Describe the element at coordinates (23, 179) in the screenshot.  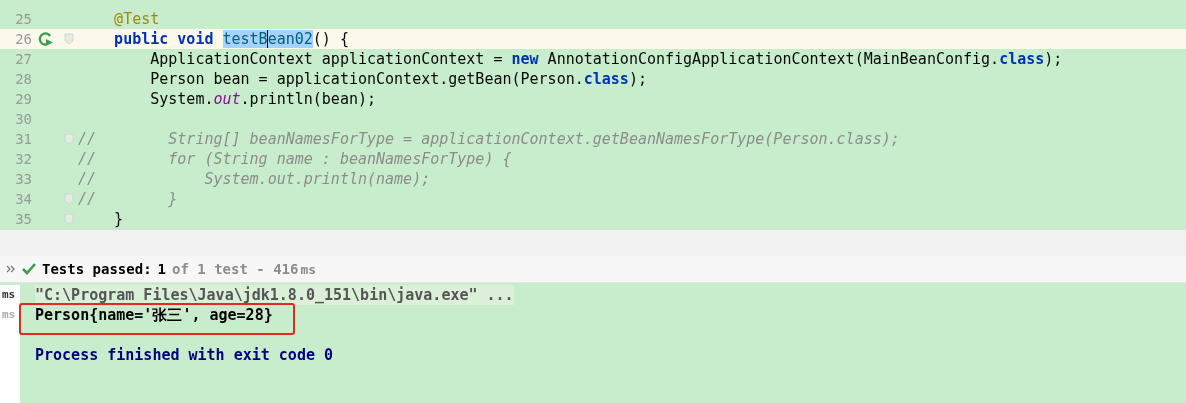
I see `line-number: 33` at that location.